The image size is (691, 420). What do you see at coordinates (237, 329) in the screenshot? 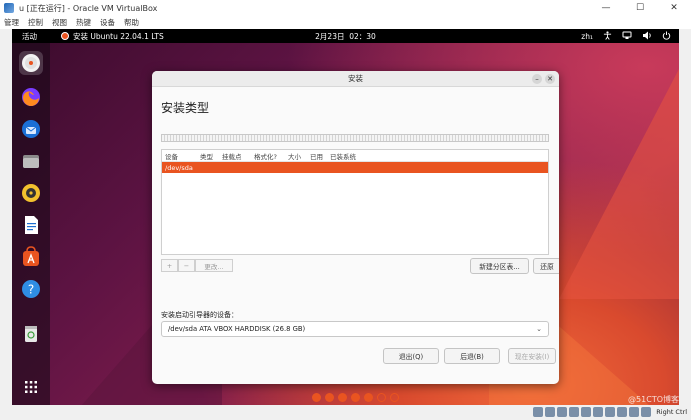
I see `bootloader-device-value: /dev/sda ATA VBOX HARDDISK (26.8 GB)` at bounding box center [237, 329].